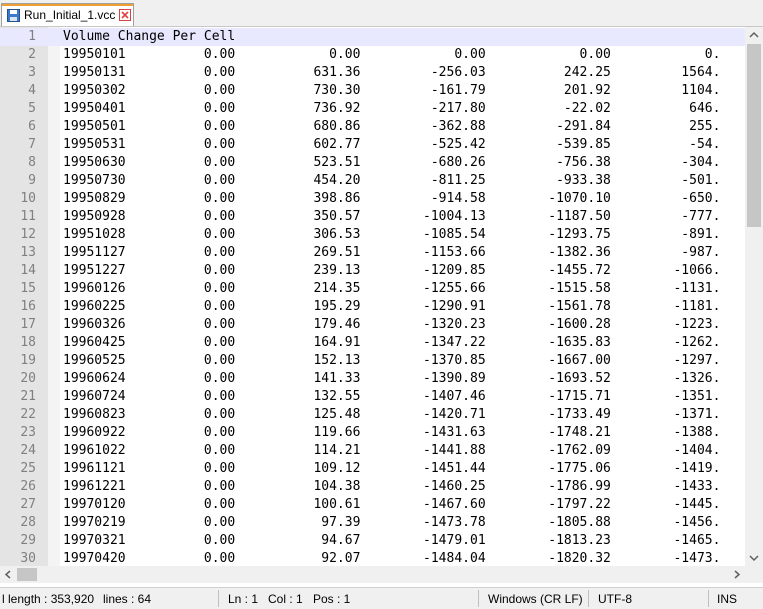 The image size is (763, 609). Describe the element at coordinates (727, 599) in the screenshot. I see `status-mode: INS` at that location.